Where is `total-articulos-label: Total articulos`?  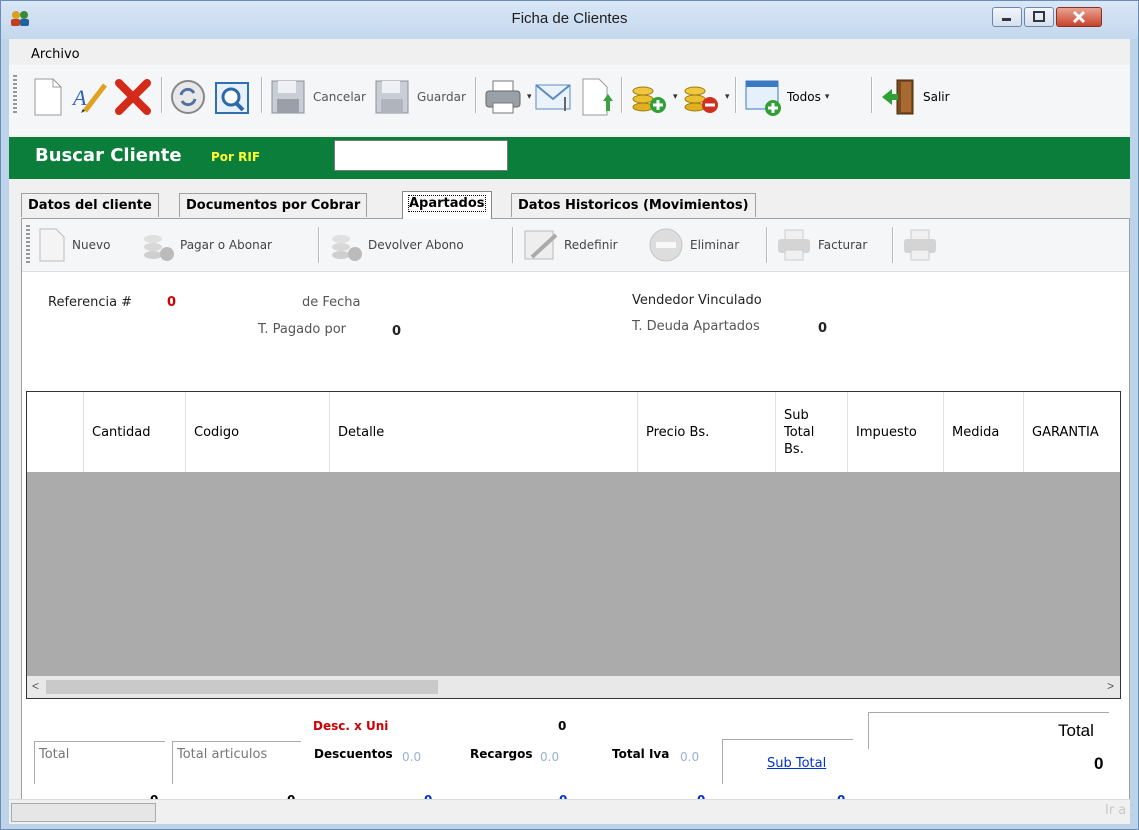
total-articulos-label: Total articulos is located at coordinates (222, 754).